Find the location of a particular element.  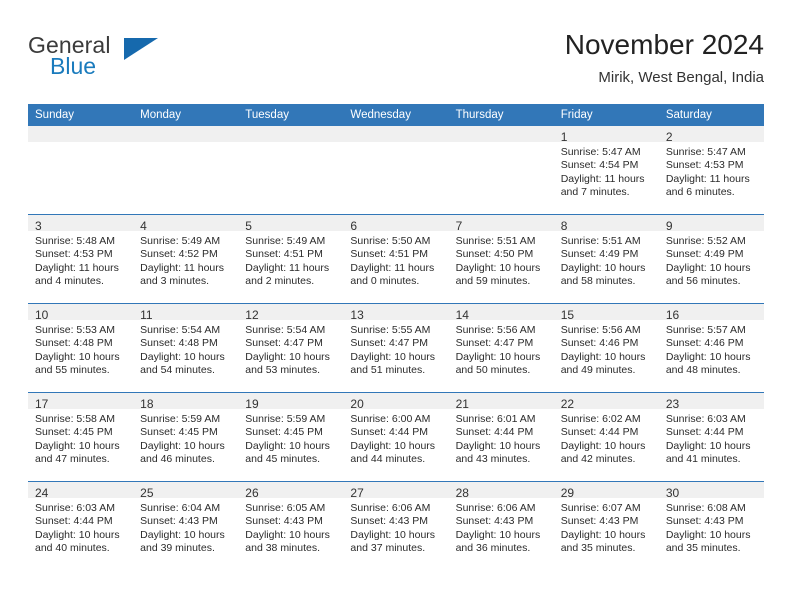

day-number: 29 is located at coordinates (606, 491).